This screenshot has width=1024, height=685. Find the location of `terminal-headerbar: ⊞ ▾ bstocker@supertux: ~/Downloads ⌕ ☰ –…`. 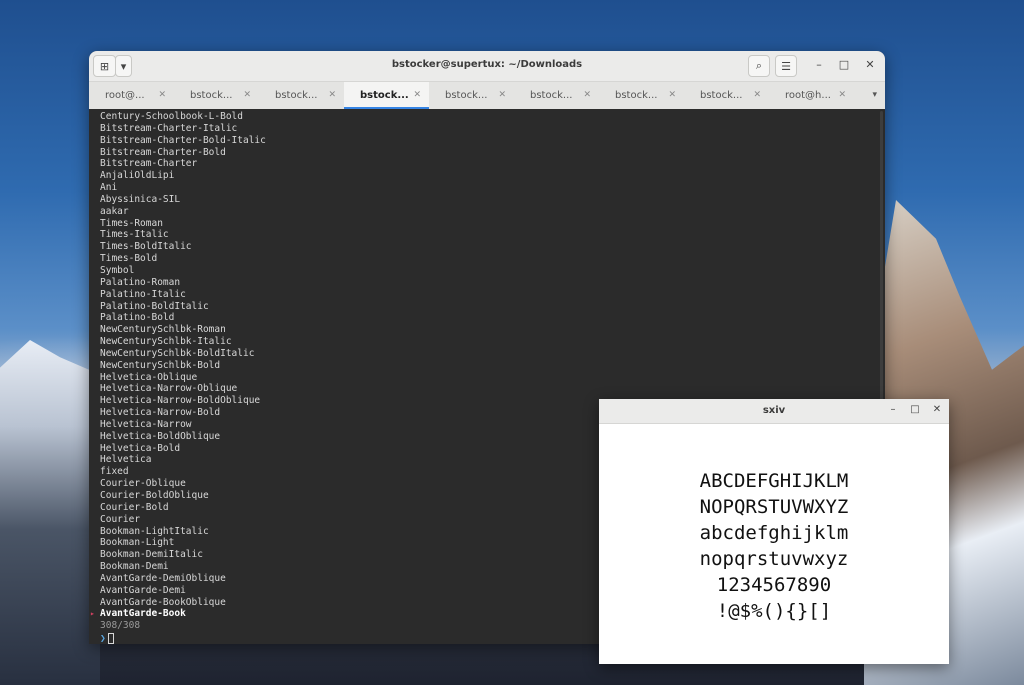

terminal-headerbar: ⊞ ▾ bstocker@supertux: ~/Downloads ⌕ ☰ –… is located at coordinates (487, 66).